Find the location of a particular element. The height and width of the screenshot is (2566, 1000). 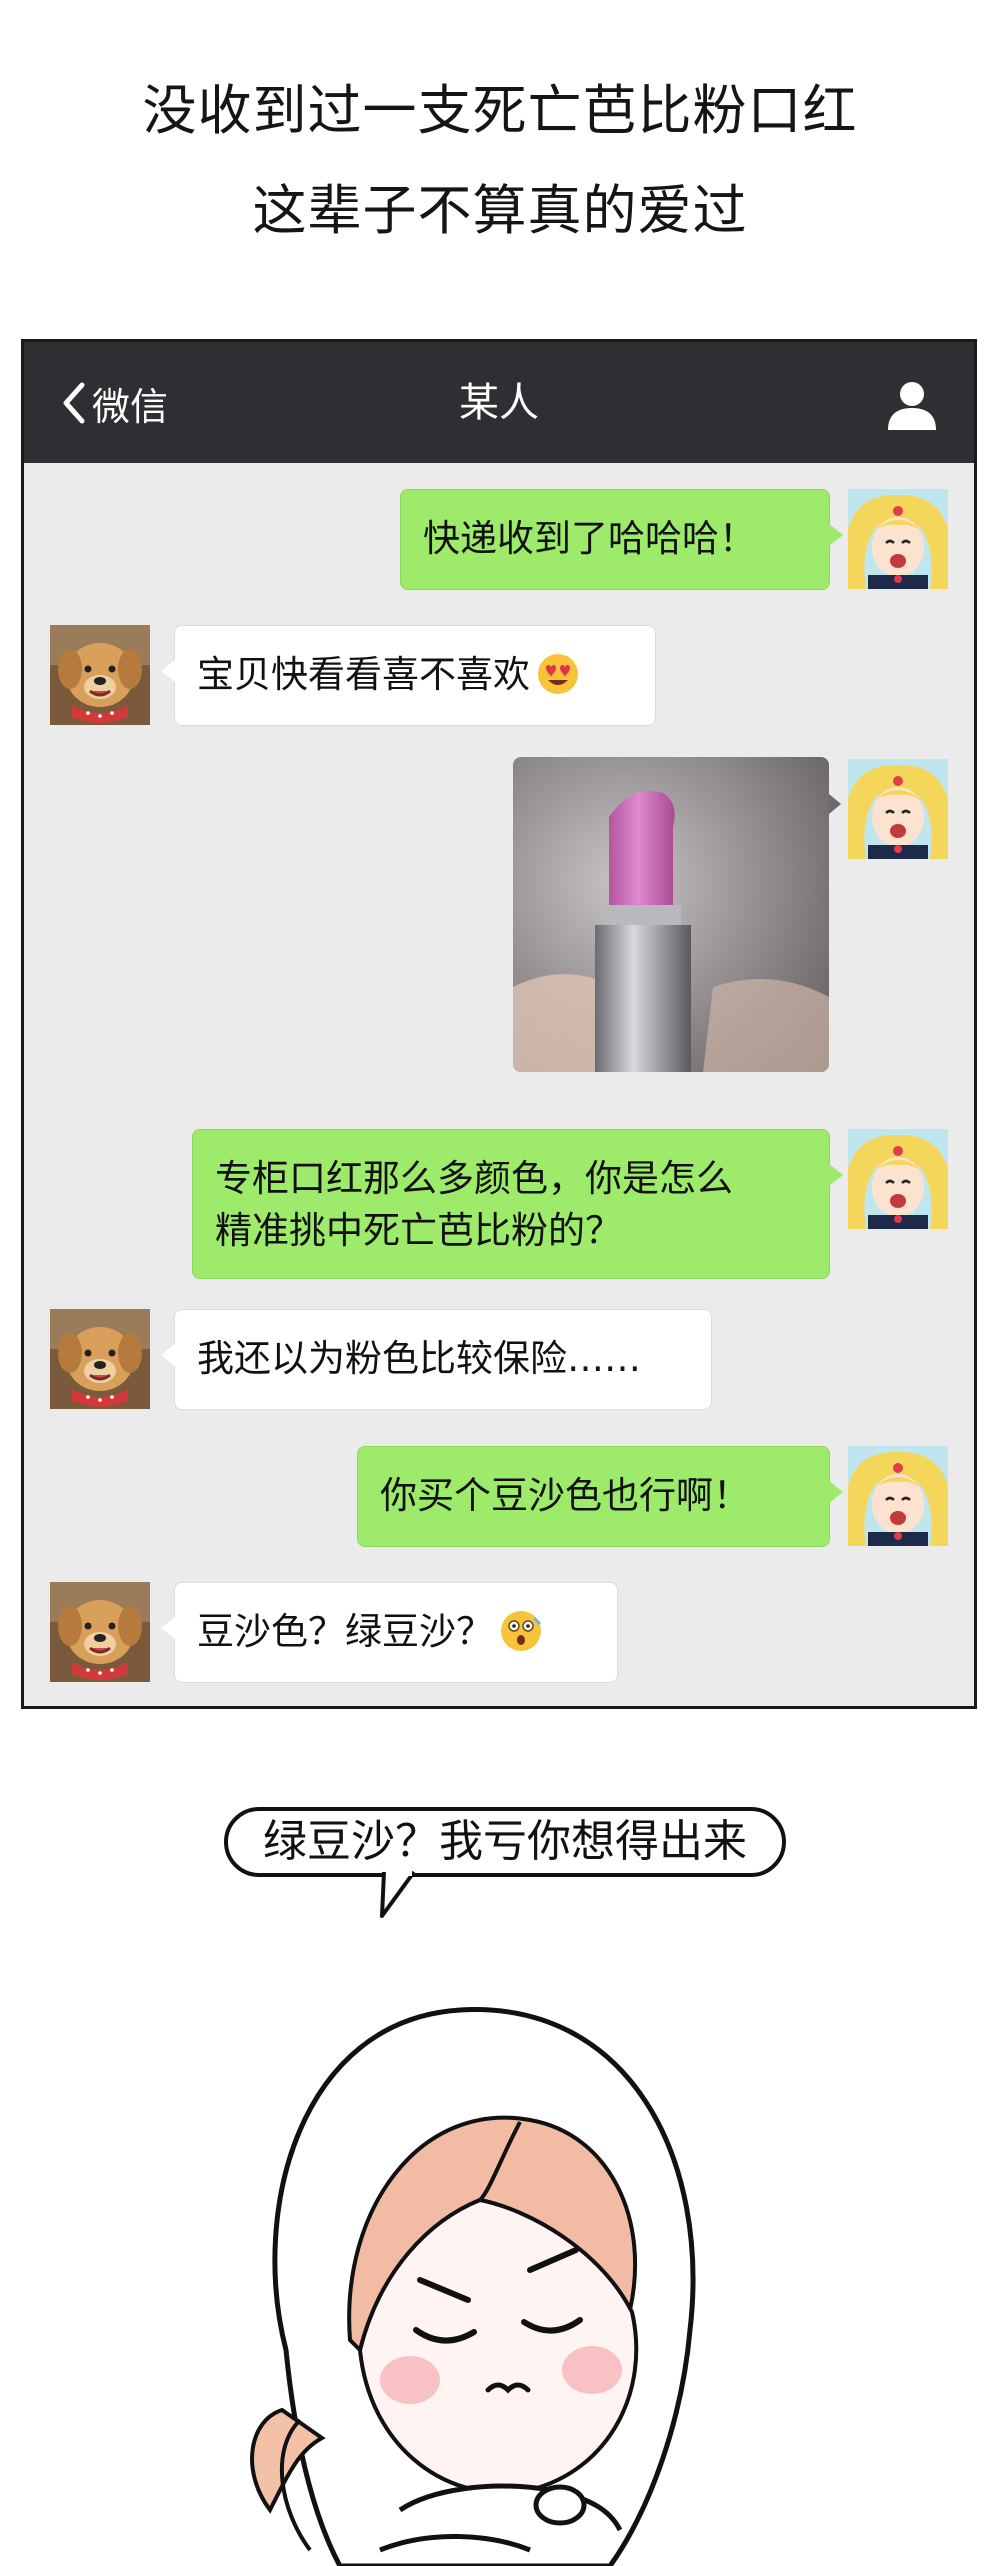

person-icon is located at coordinates (912, 408).